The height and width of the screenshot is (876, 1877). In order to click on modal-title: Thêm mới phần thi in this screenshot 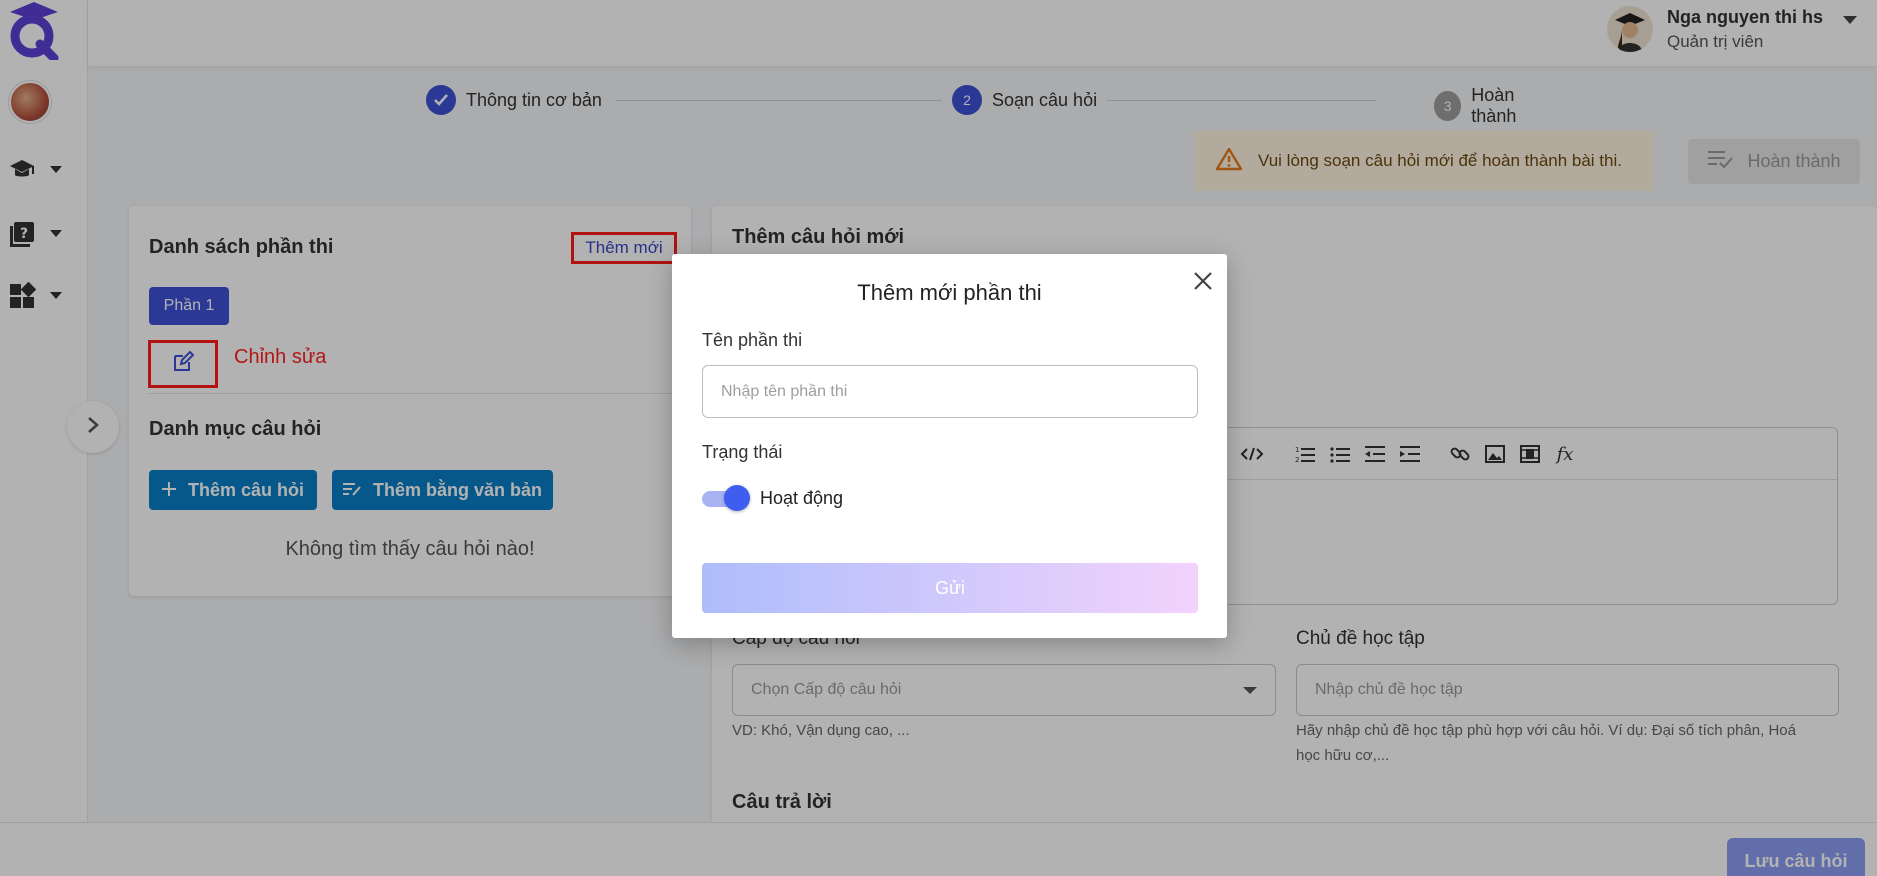, I will do `click(949, 292)`.